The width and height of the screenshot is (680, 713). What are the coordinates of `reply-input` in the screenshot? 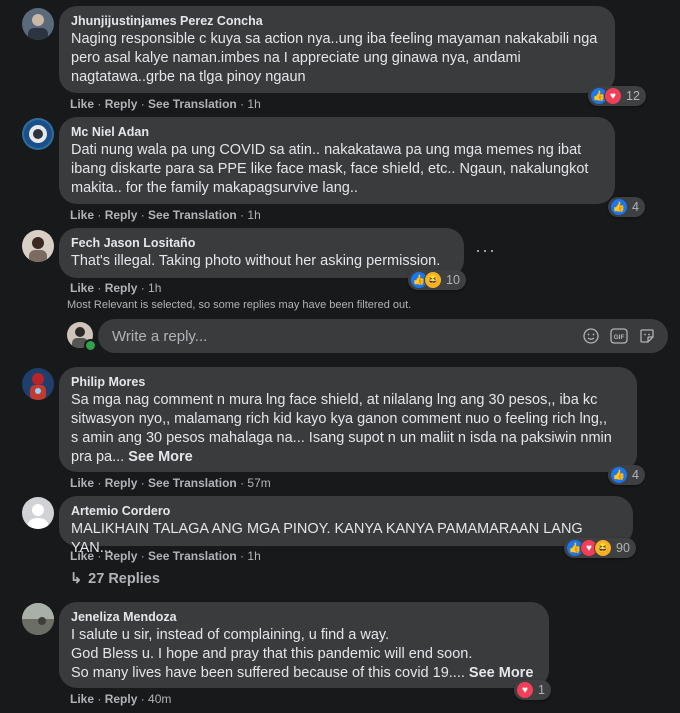 It's located at (341, 336).